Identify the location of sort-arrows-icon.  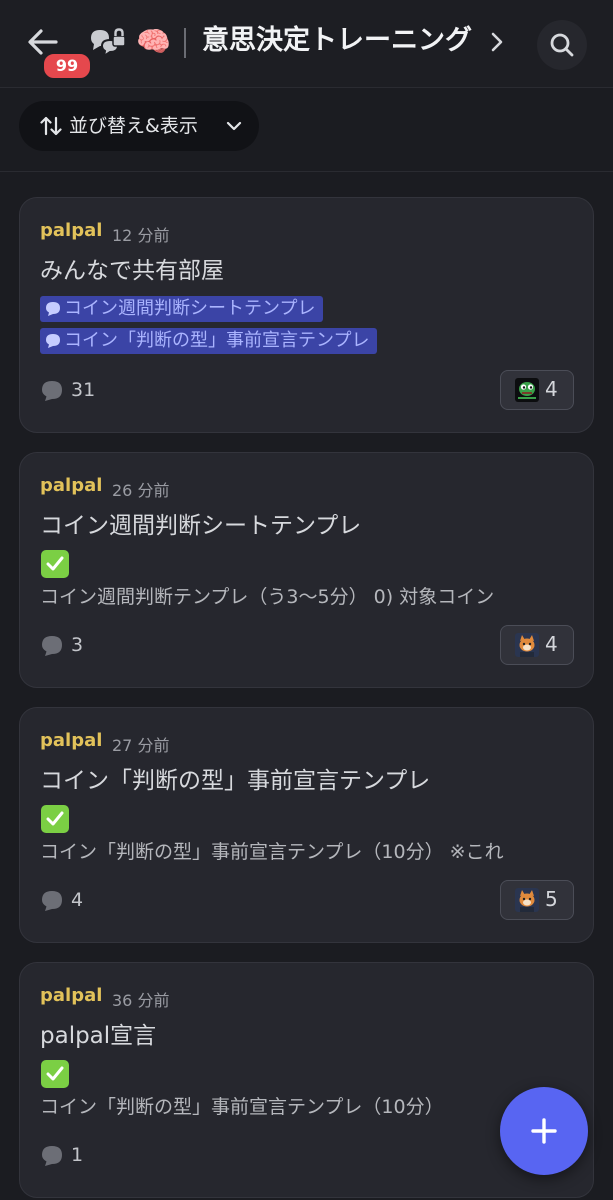
(51, 126).